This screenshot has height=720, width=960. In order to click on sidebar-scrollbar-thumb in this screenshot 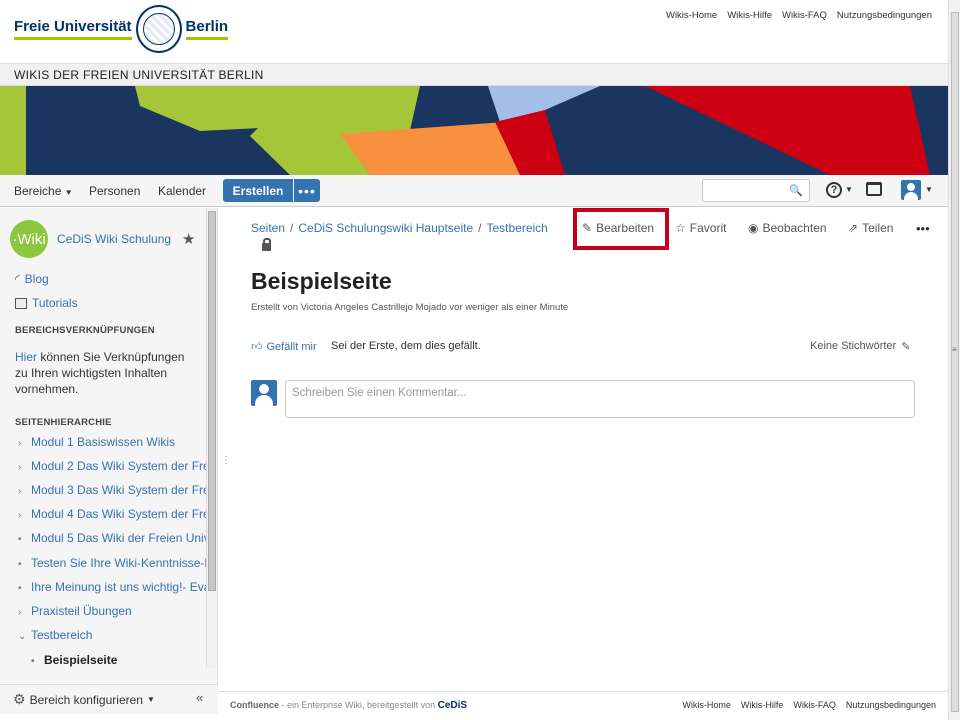, I will do `click(212, 401)`.